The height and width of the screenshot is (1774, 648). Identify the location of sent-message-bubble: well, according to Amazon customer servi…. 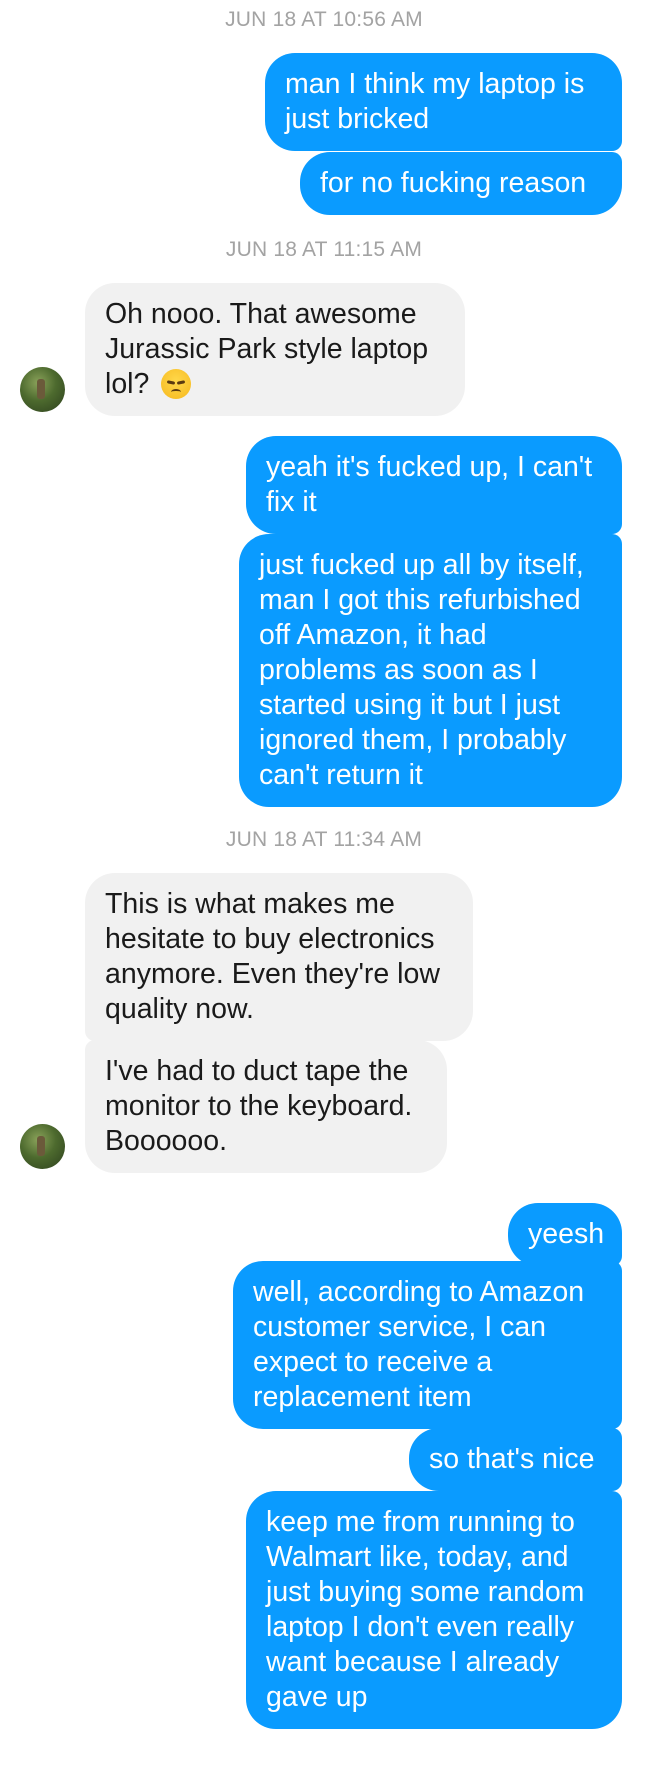
(427, 1345).